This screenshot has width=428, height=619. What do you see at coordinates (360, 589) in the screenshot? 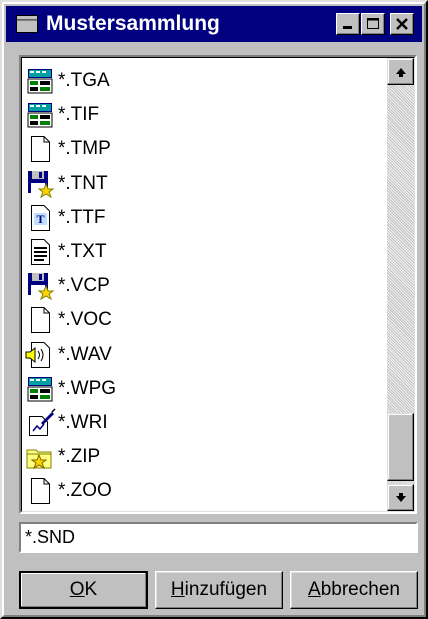
I see `cancel-label-rest: bbrechen` at bounding box center [360, 589].